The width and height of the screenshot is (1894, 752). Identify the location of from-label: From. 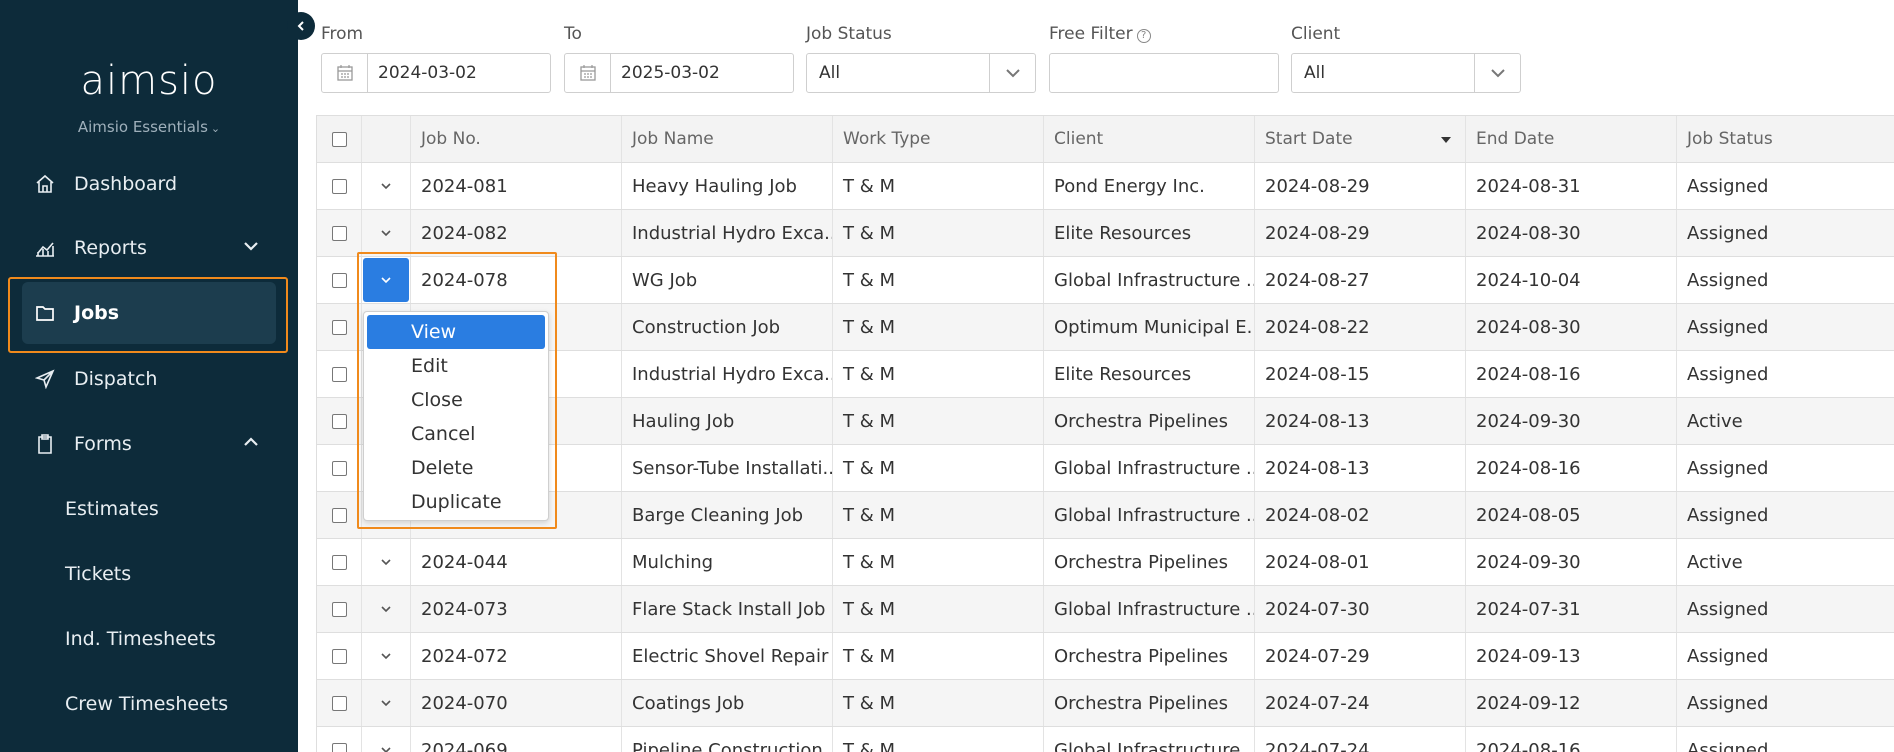
(342, 34).